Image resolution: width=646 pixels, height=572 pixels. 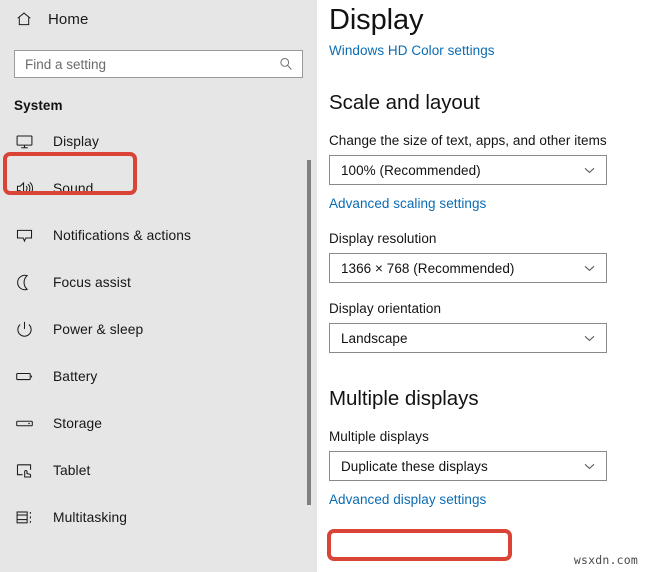 I want to click on search-input, so click(x=151, y=64).